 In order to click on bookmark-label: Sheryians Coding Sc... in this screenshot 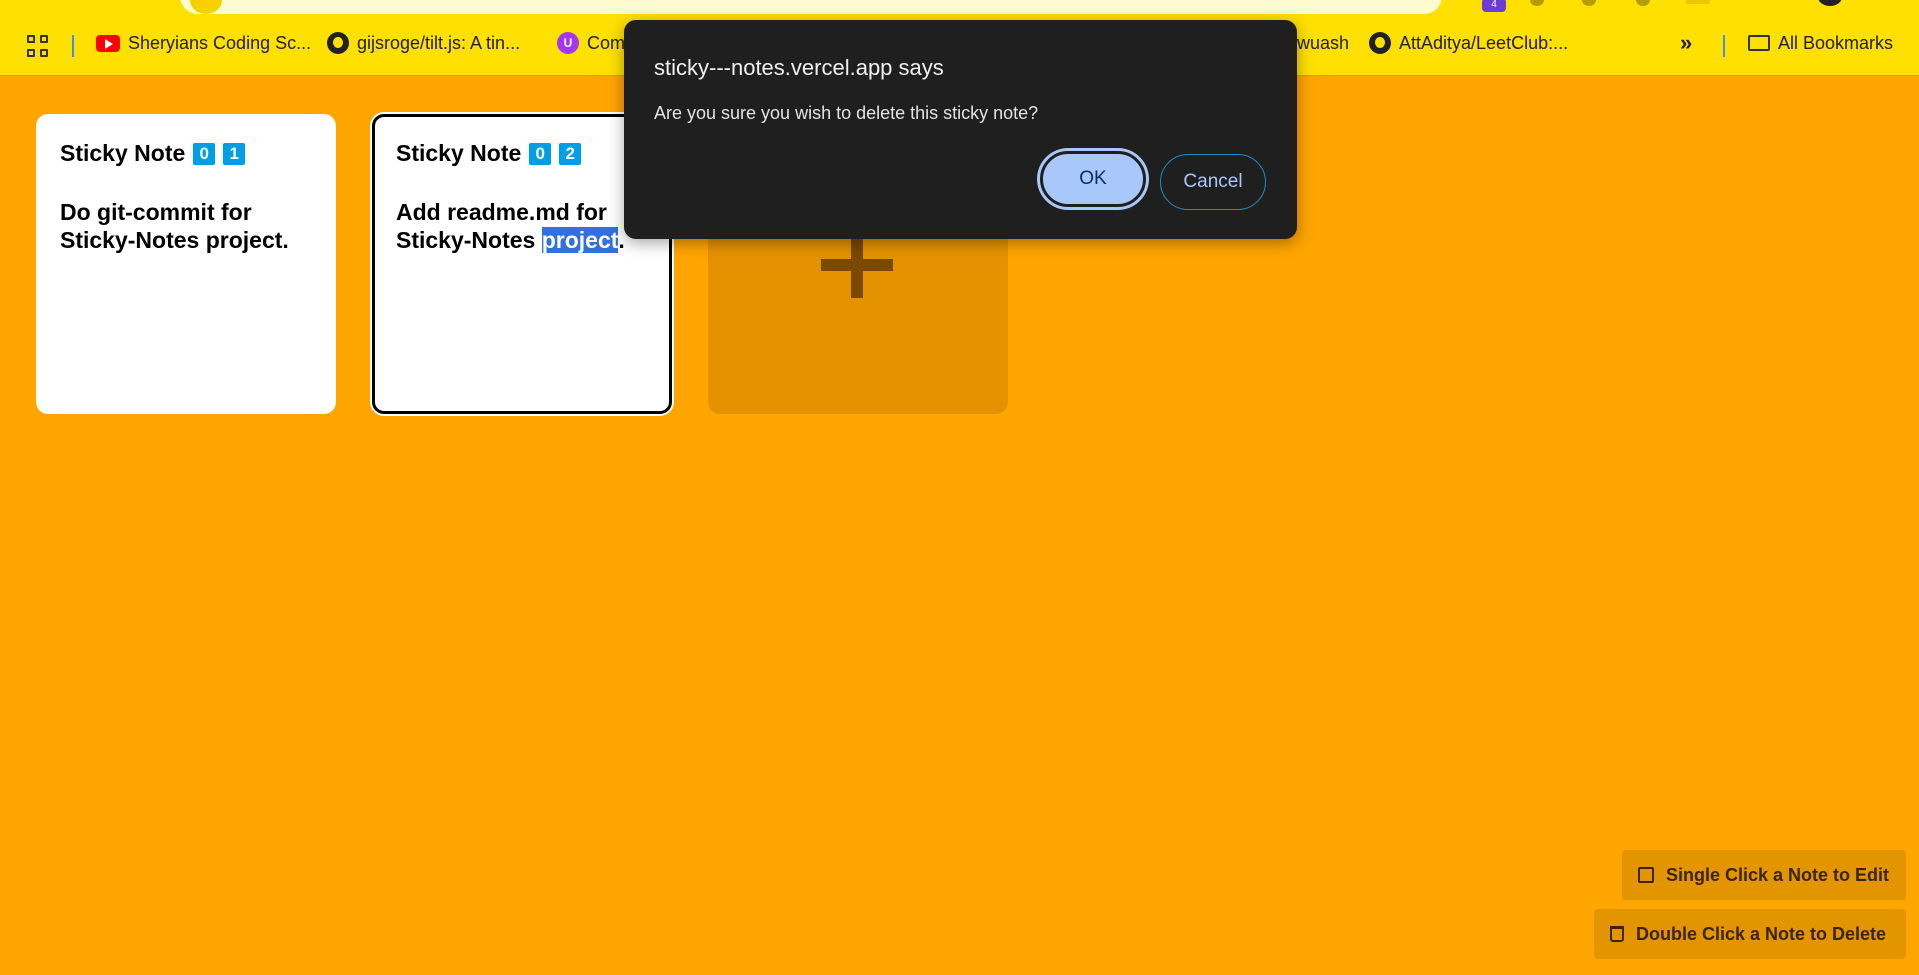, I will do `click(220, 42)`.